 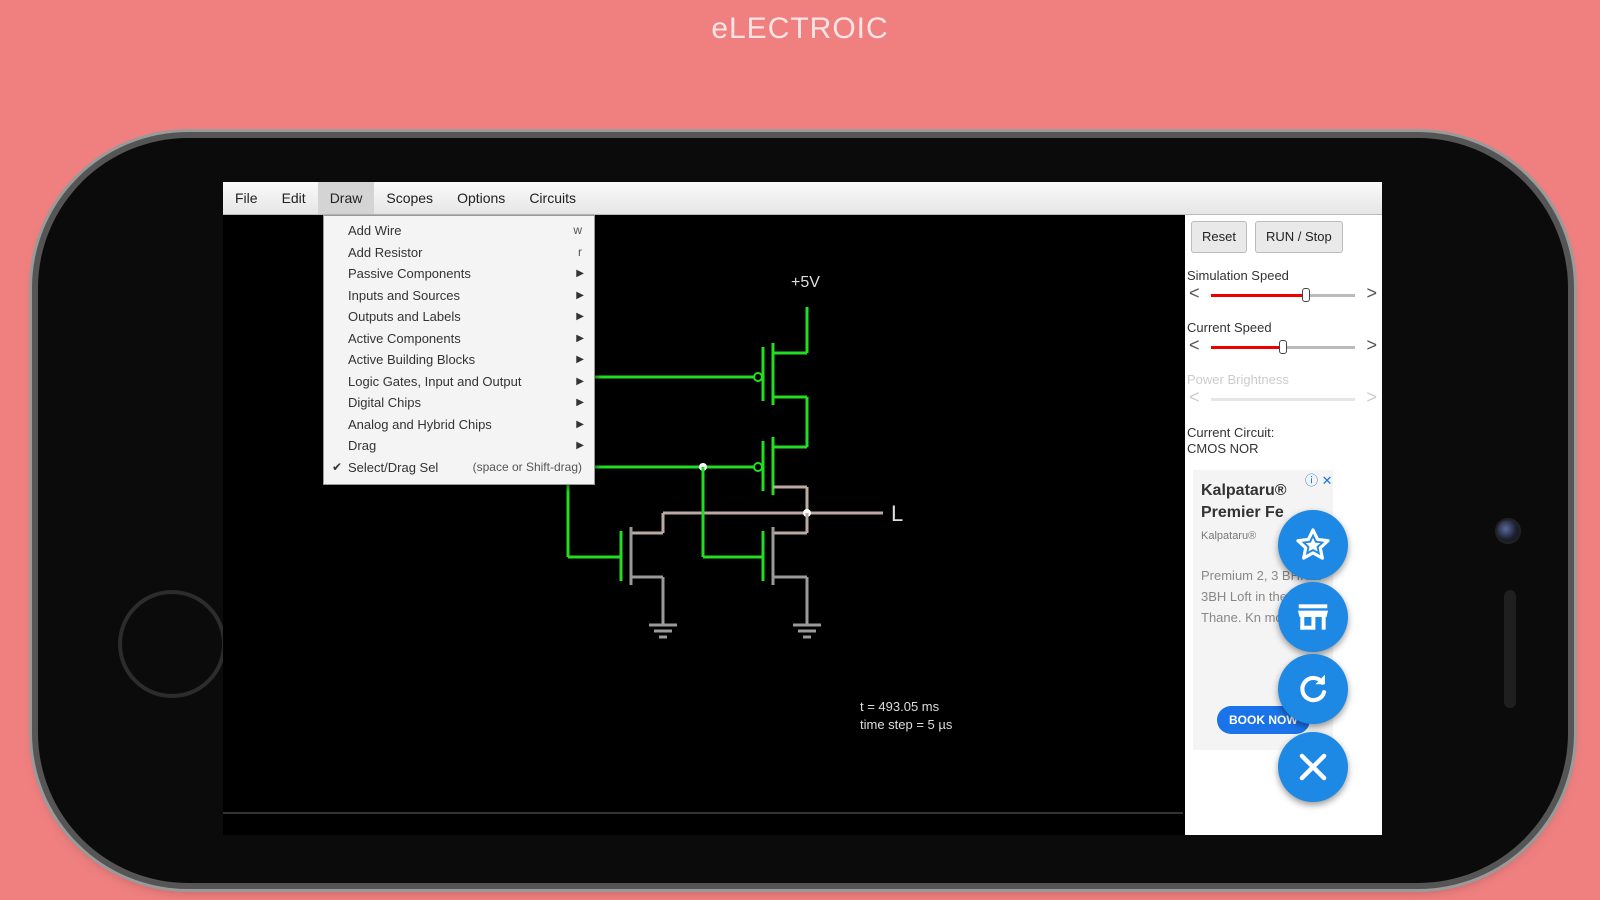 What do you see at coordinates (1223, 448) in the screenshot?
I see `current-circuit-name: CMOS NOR` at bounding box center [1223, 448].